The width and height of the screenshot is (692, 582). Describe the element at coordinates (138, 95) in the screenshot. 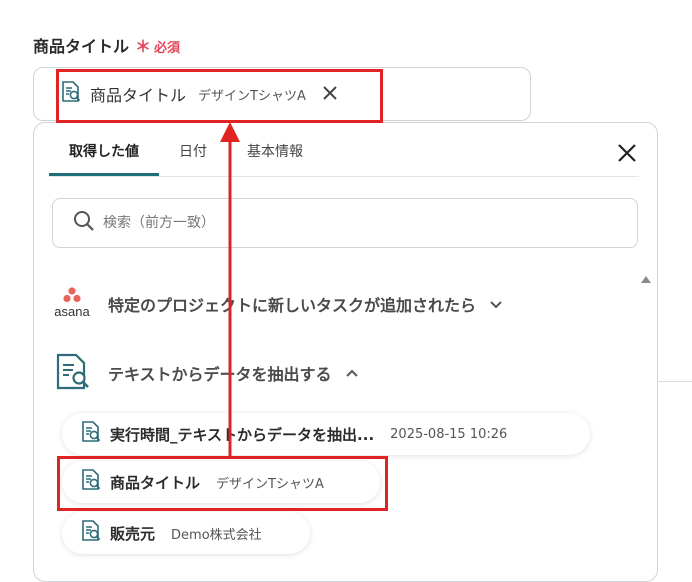

I see `chip-name: 商品タイトル` at that location.